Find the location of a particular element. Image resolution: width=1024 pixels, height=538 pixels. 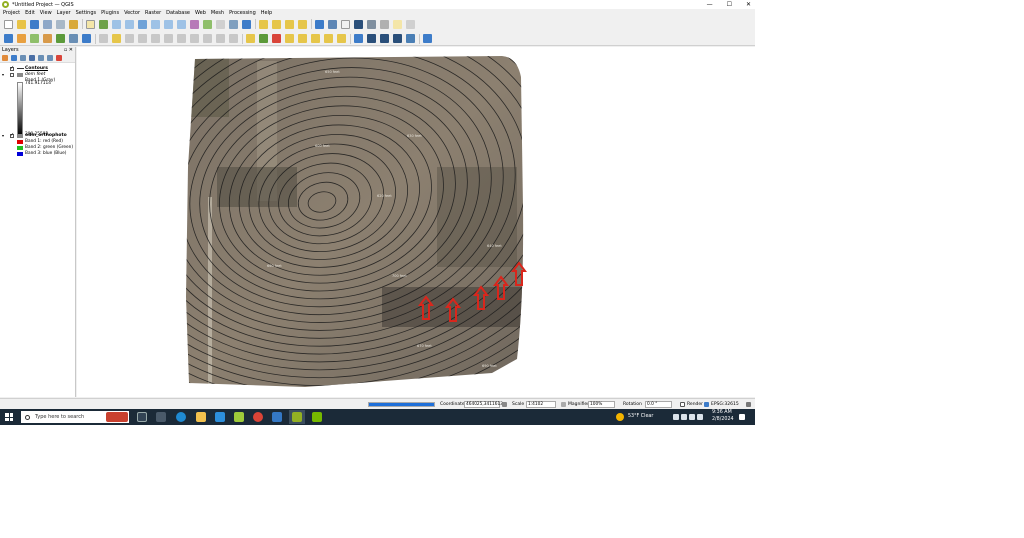

label-show-hide-icon is located at coordinates (328, 38).